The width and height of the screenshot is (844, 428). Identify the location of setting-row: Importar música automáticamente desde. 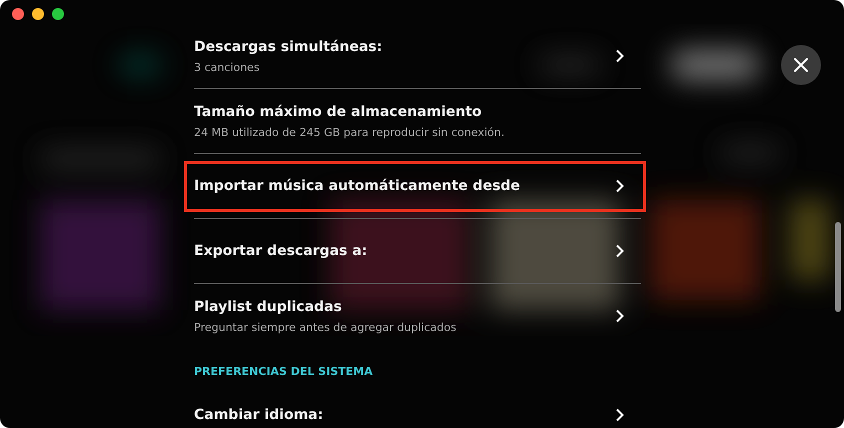
(417, 186).